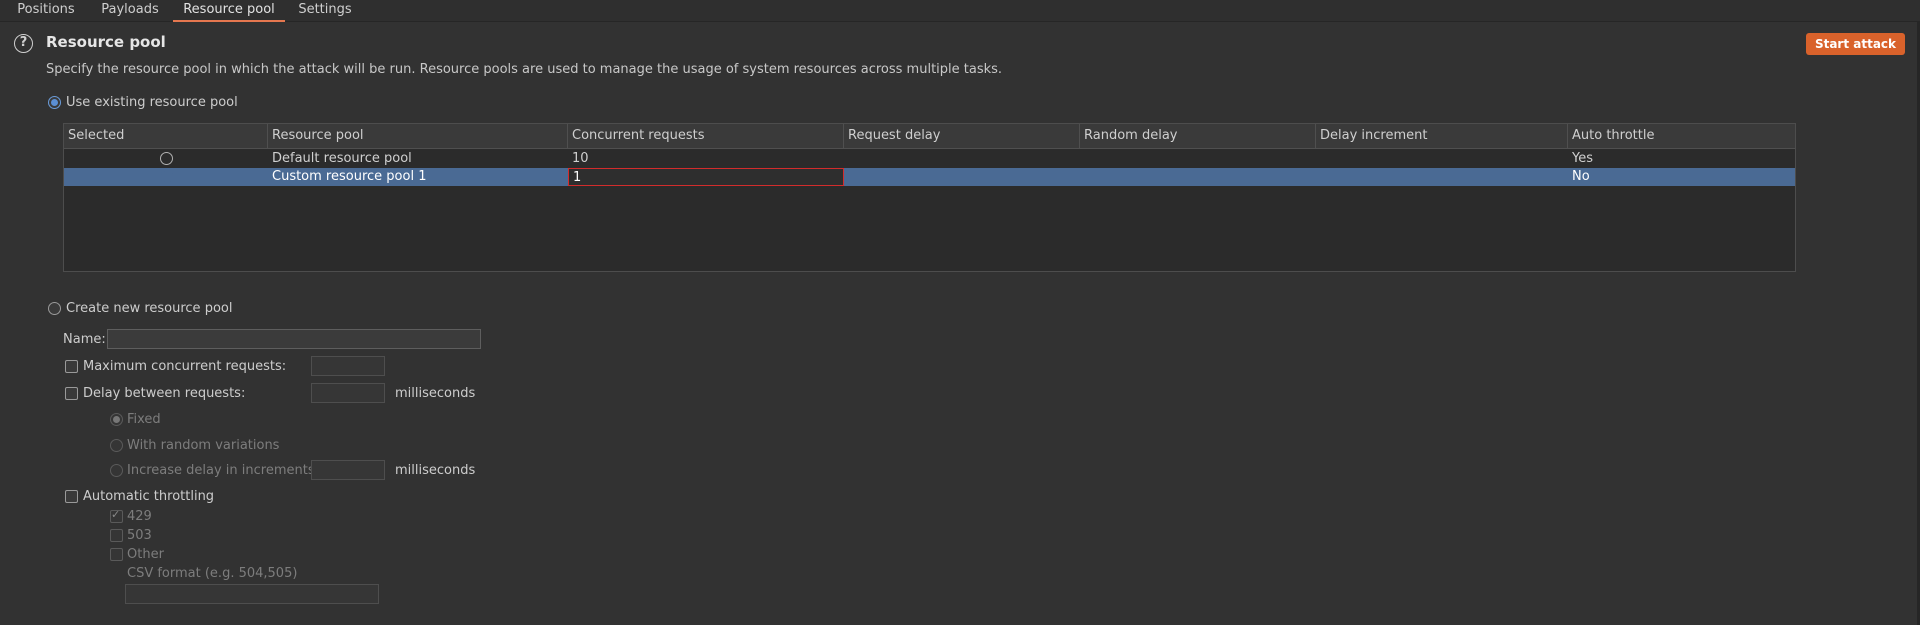 The height and width of the screenshot is (625, 1920). What do you see at coordinates (144, 419) in the screenshot?
I see `fixed-label: Fixed` at bounding box center [144, 419].